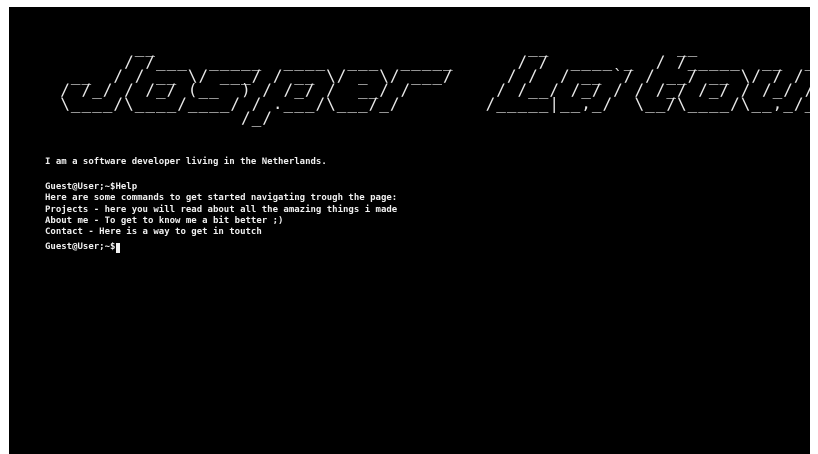 The image size is (818, 454). Describe the element at coordinates (80, 247) in the screenshot. I see `prompt-label: Guest@User;~$` at that location.